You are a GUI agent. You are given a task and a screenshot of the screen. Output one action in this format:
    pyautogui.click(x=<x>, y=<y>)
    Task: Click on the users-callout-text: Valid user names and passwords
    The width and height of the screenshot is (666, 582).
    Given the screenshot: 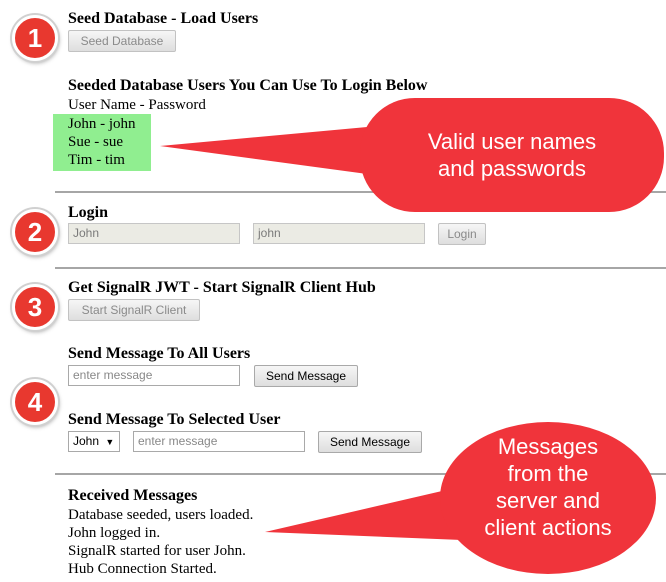 What is the action you would take?
    pyautogui.click(x=512, y=155)
    